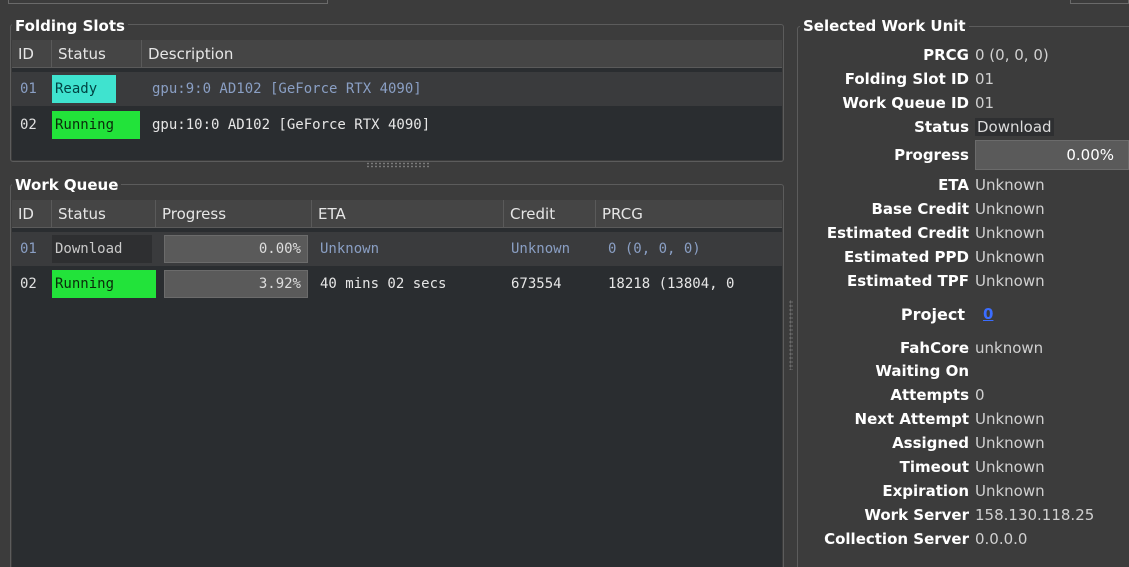 This screenshot has height=567, width=1129. I want to click on waiting-on-label: Waiting On, so click(922, 371).